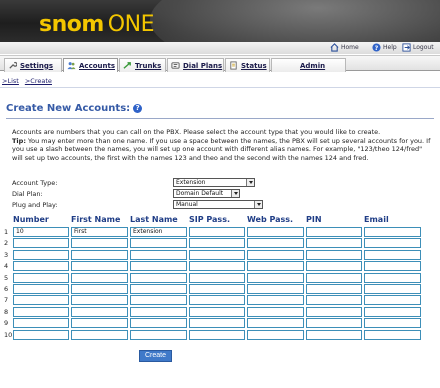 The height and width of the screenshot is (388, 440). I want to click on tab-accounts-label: Accounts, so click(97, 65).